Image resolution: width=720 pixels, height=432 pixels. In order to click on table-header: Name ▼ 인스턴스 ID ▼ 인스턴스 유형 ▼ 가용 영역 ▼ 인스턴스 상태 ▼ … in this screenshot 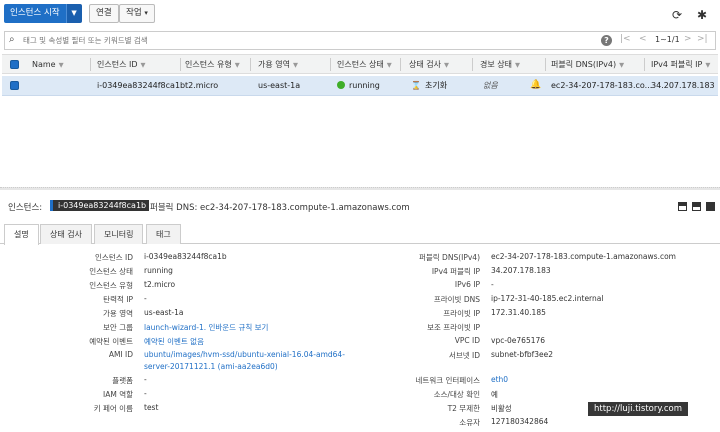, I will do `click(360, 64)`.